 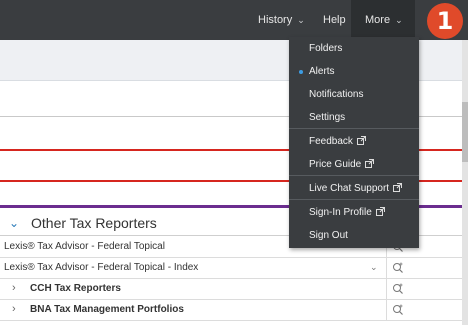 I want to click on menu-item-sign-out: Sign Out, so click(x=354, y=235).